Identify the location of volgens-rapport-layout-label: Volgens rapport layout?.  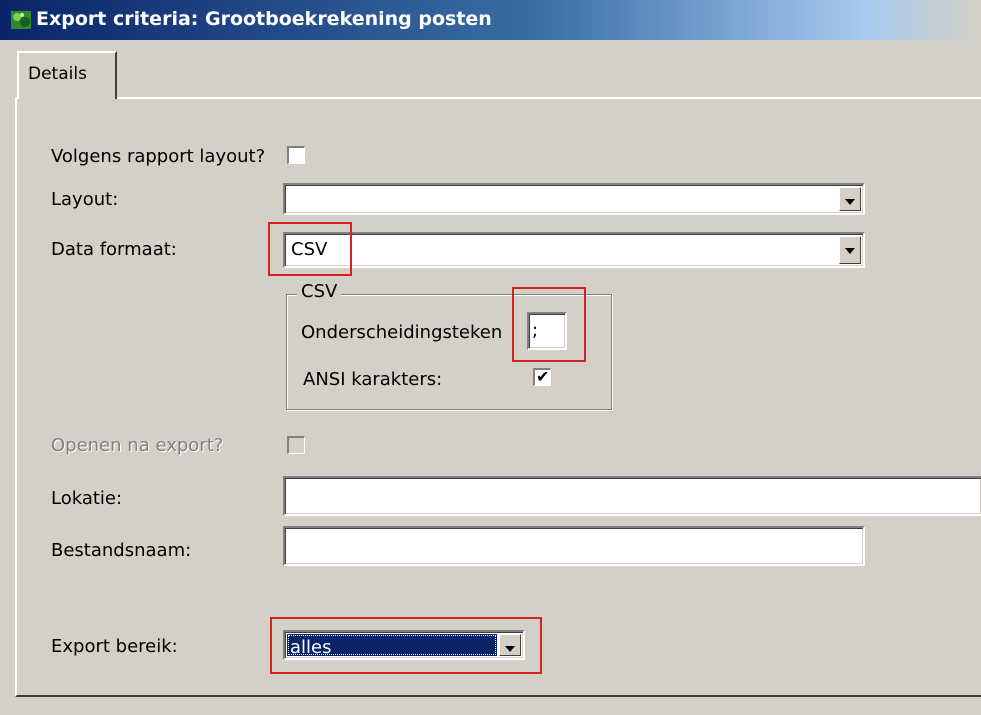
(158, 156).